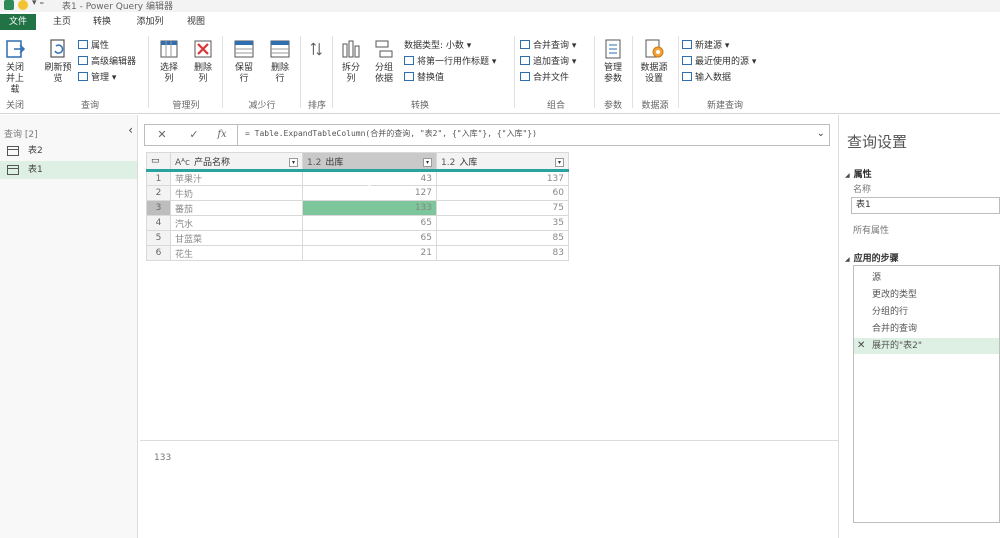 This screenshot has width=1000, height=538. What do you see at coordinates (203, 61) in the screenshot?
I see `remove-columns-button: 删除列` at bounding box center [203, 61].